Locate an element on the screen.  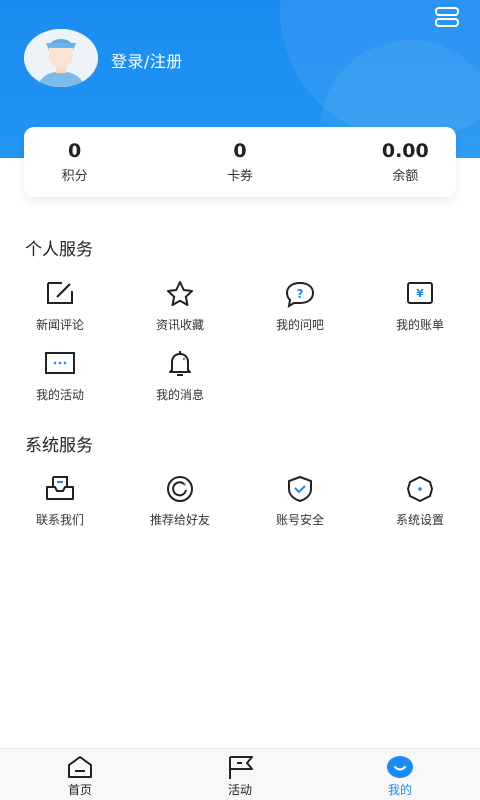
service-my-bills: ¥ 我的账单 is located at coordinates (420, 306).